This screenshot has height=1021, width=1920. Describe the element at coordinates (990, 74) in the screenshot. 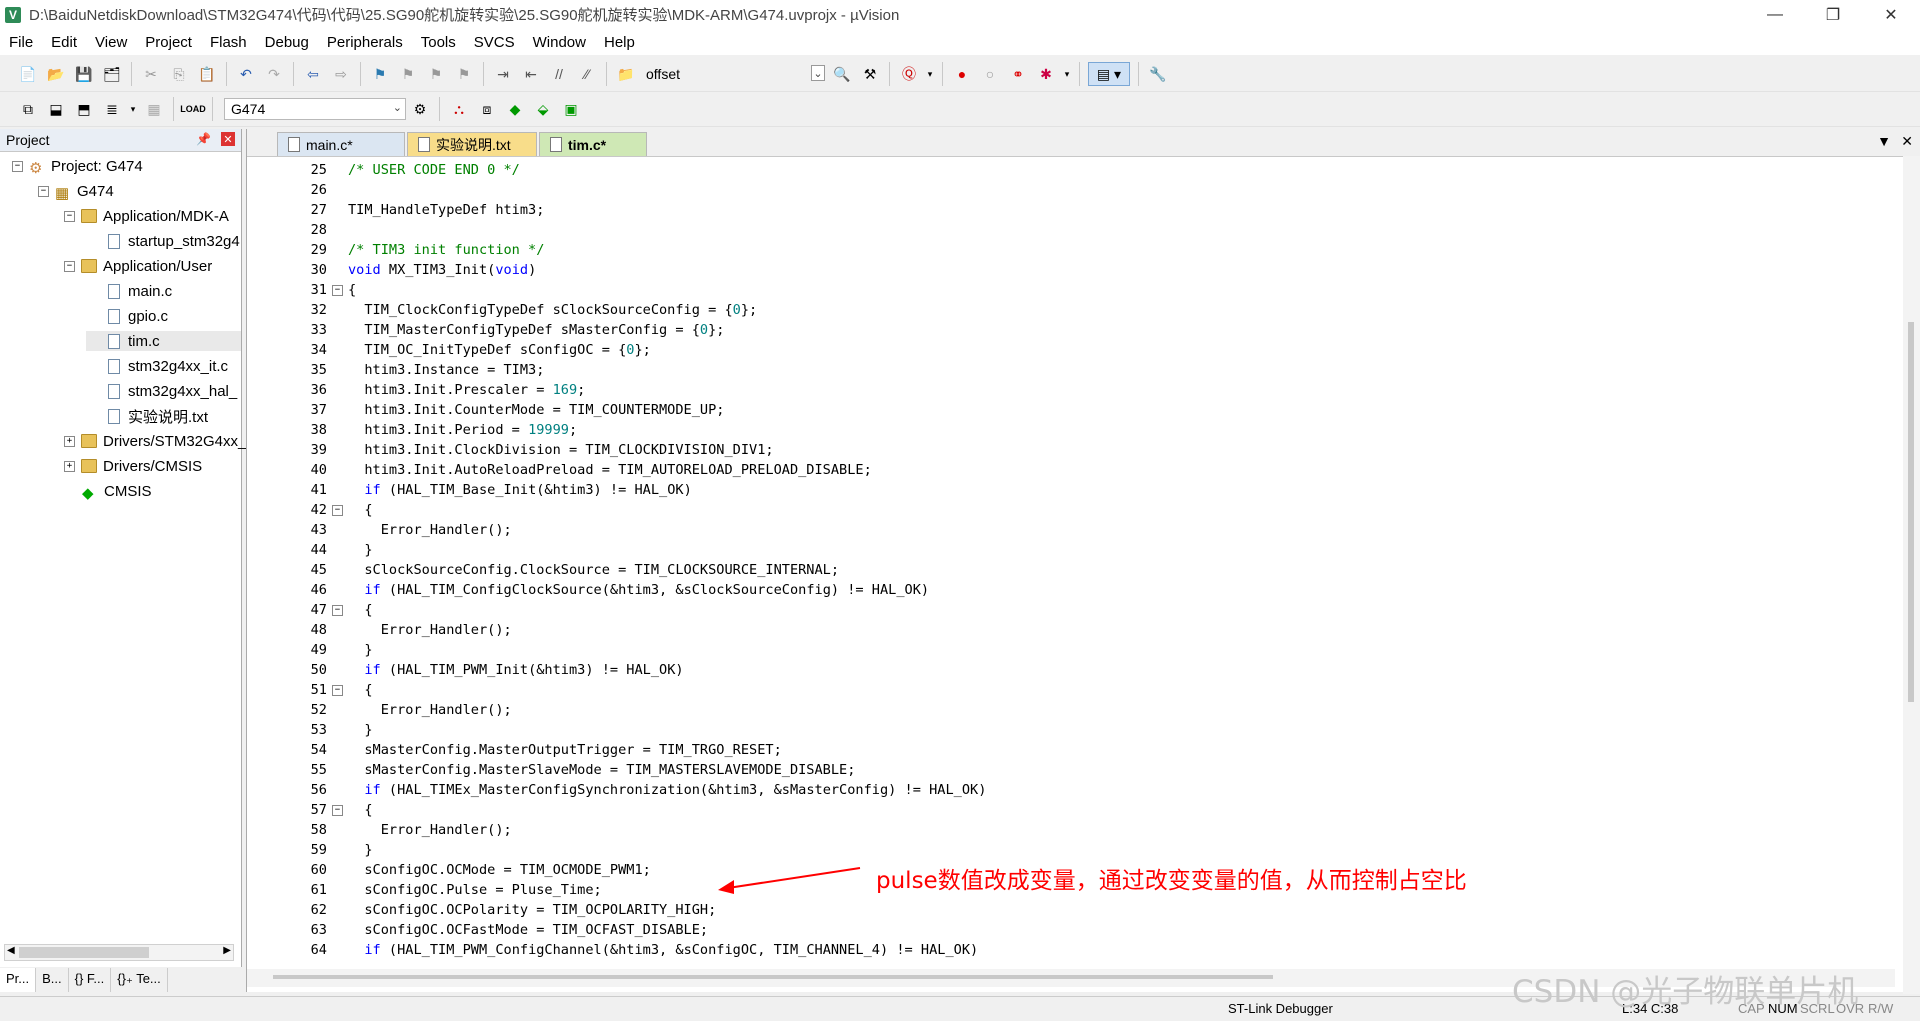

I see `breakpoint-disable-icon: ○` at that location.